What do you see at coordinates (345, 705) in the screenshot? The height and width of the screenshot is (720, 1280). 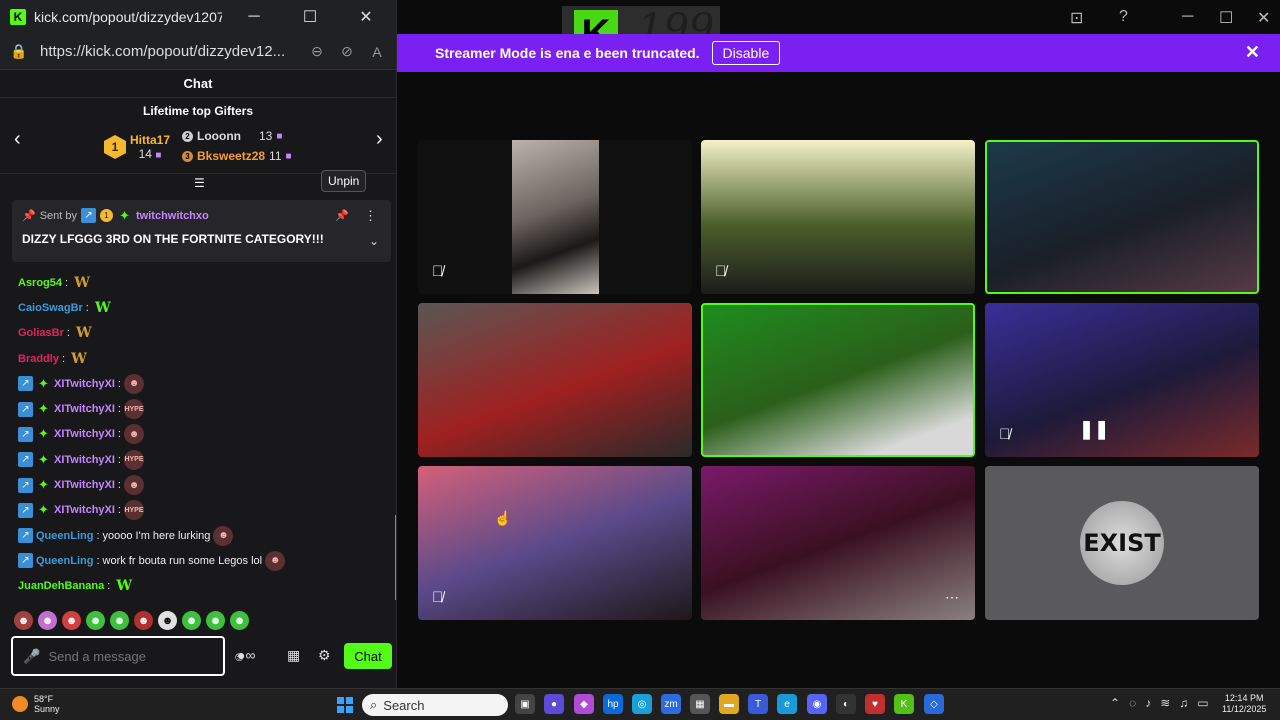 I see `start-button` at bounding box center [345, 705].